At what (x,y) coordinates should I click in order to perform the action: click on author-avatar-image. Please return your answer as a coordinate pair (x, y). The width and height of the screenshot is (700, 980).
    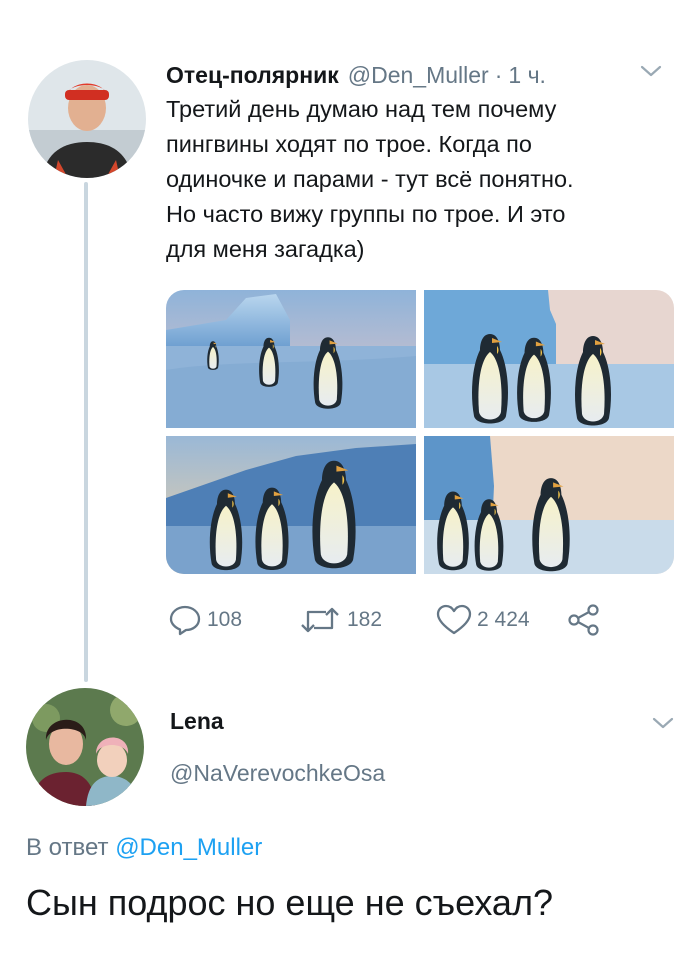
    Looking at the image, I should click on (87, 119).